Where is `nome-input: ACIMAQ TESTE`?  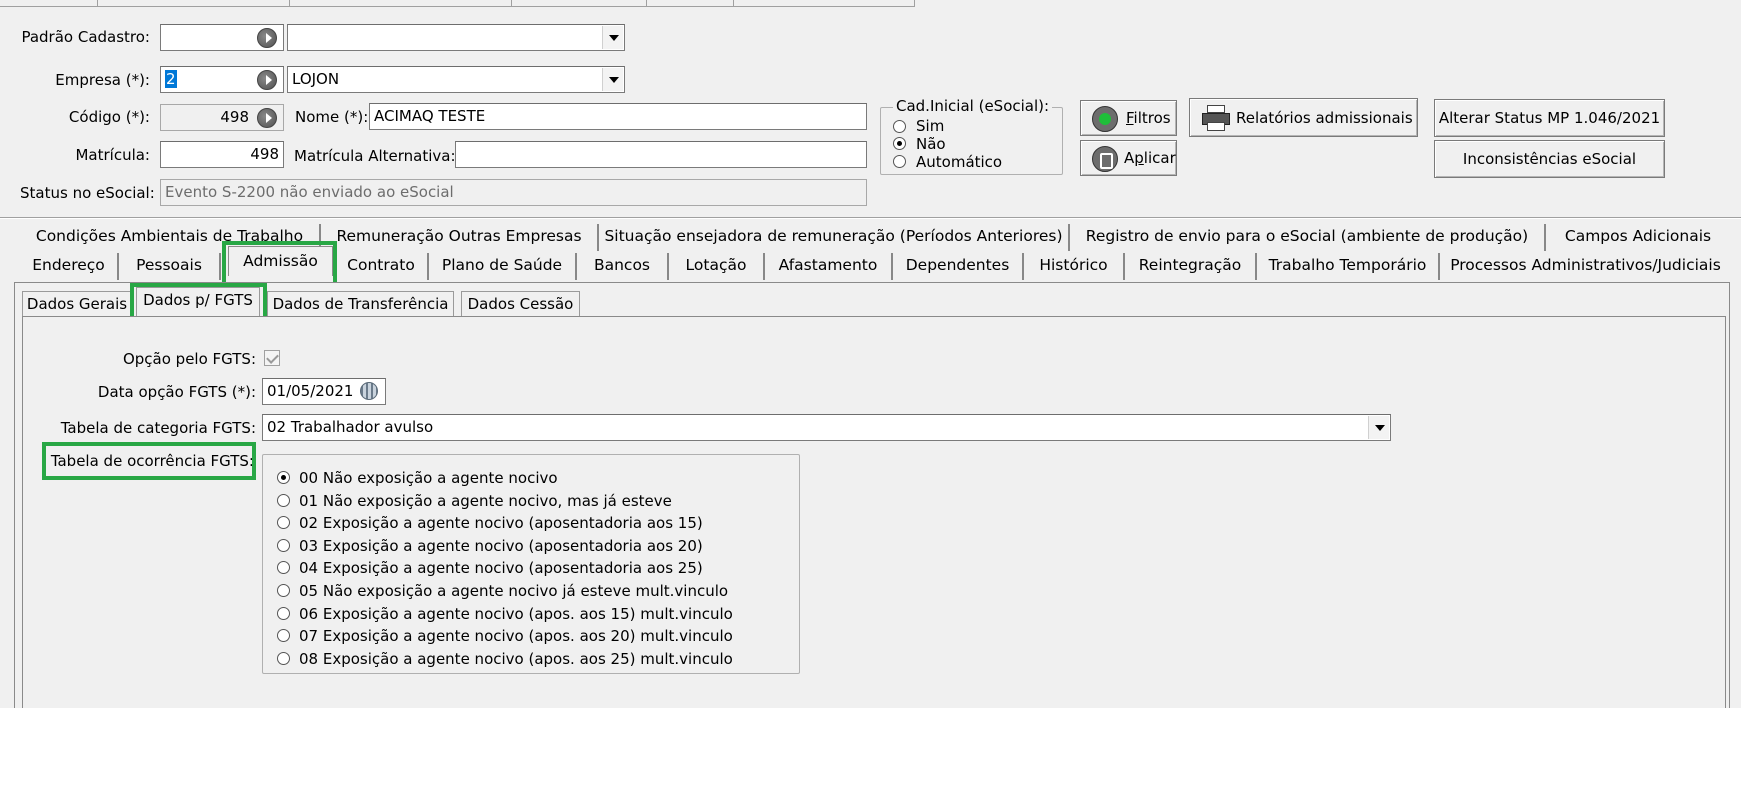
nome-input: ACIMAQ TESTE is located at coordinates (618, 116).